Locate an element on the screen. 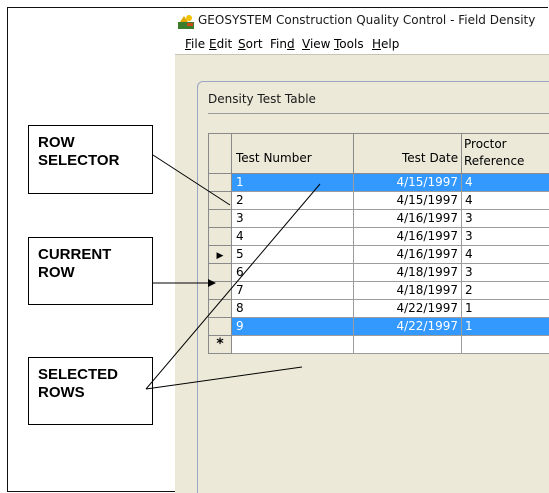  table-row: 2 4/15/1997 4 is located at coordinates (378, 201).